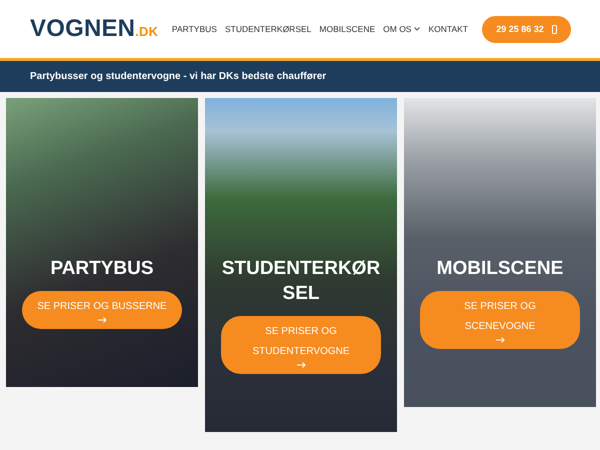 Image resolution: width=600 pixels, height=450 pixels. Describe the element at coordinates (301, 281) in the screenshot. I see `card-title: STUDENTERKØRSEL` at that location.